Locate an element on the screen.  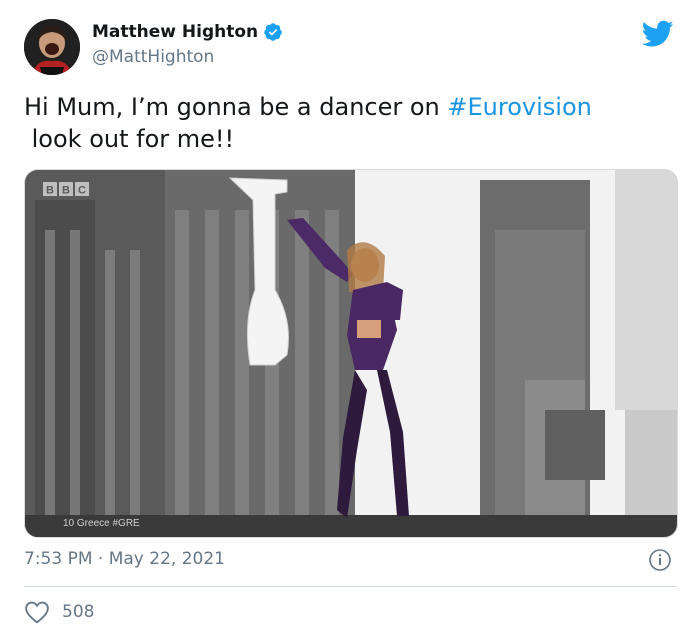
info-icon is located at coordinates (660, 560).